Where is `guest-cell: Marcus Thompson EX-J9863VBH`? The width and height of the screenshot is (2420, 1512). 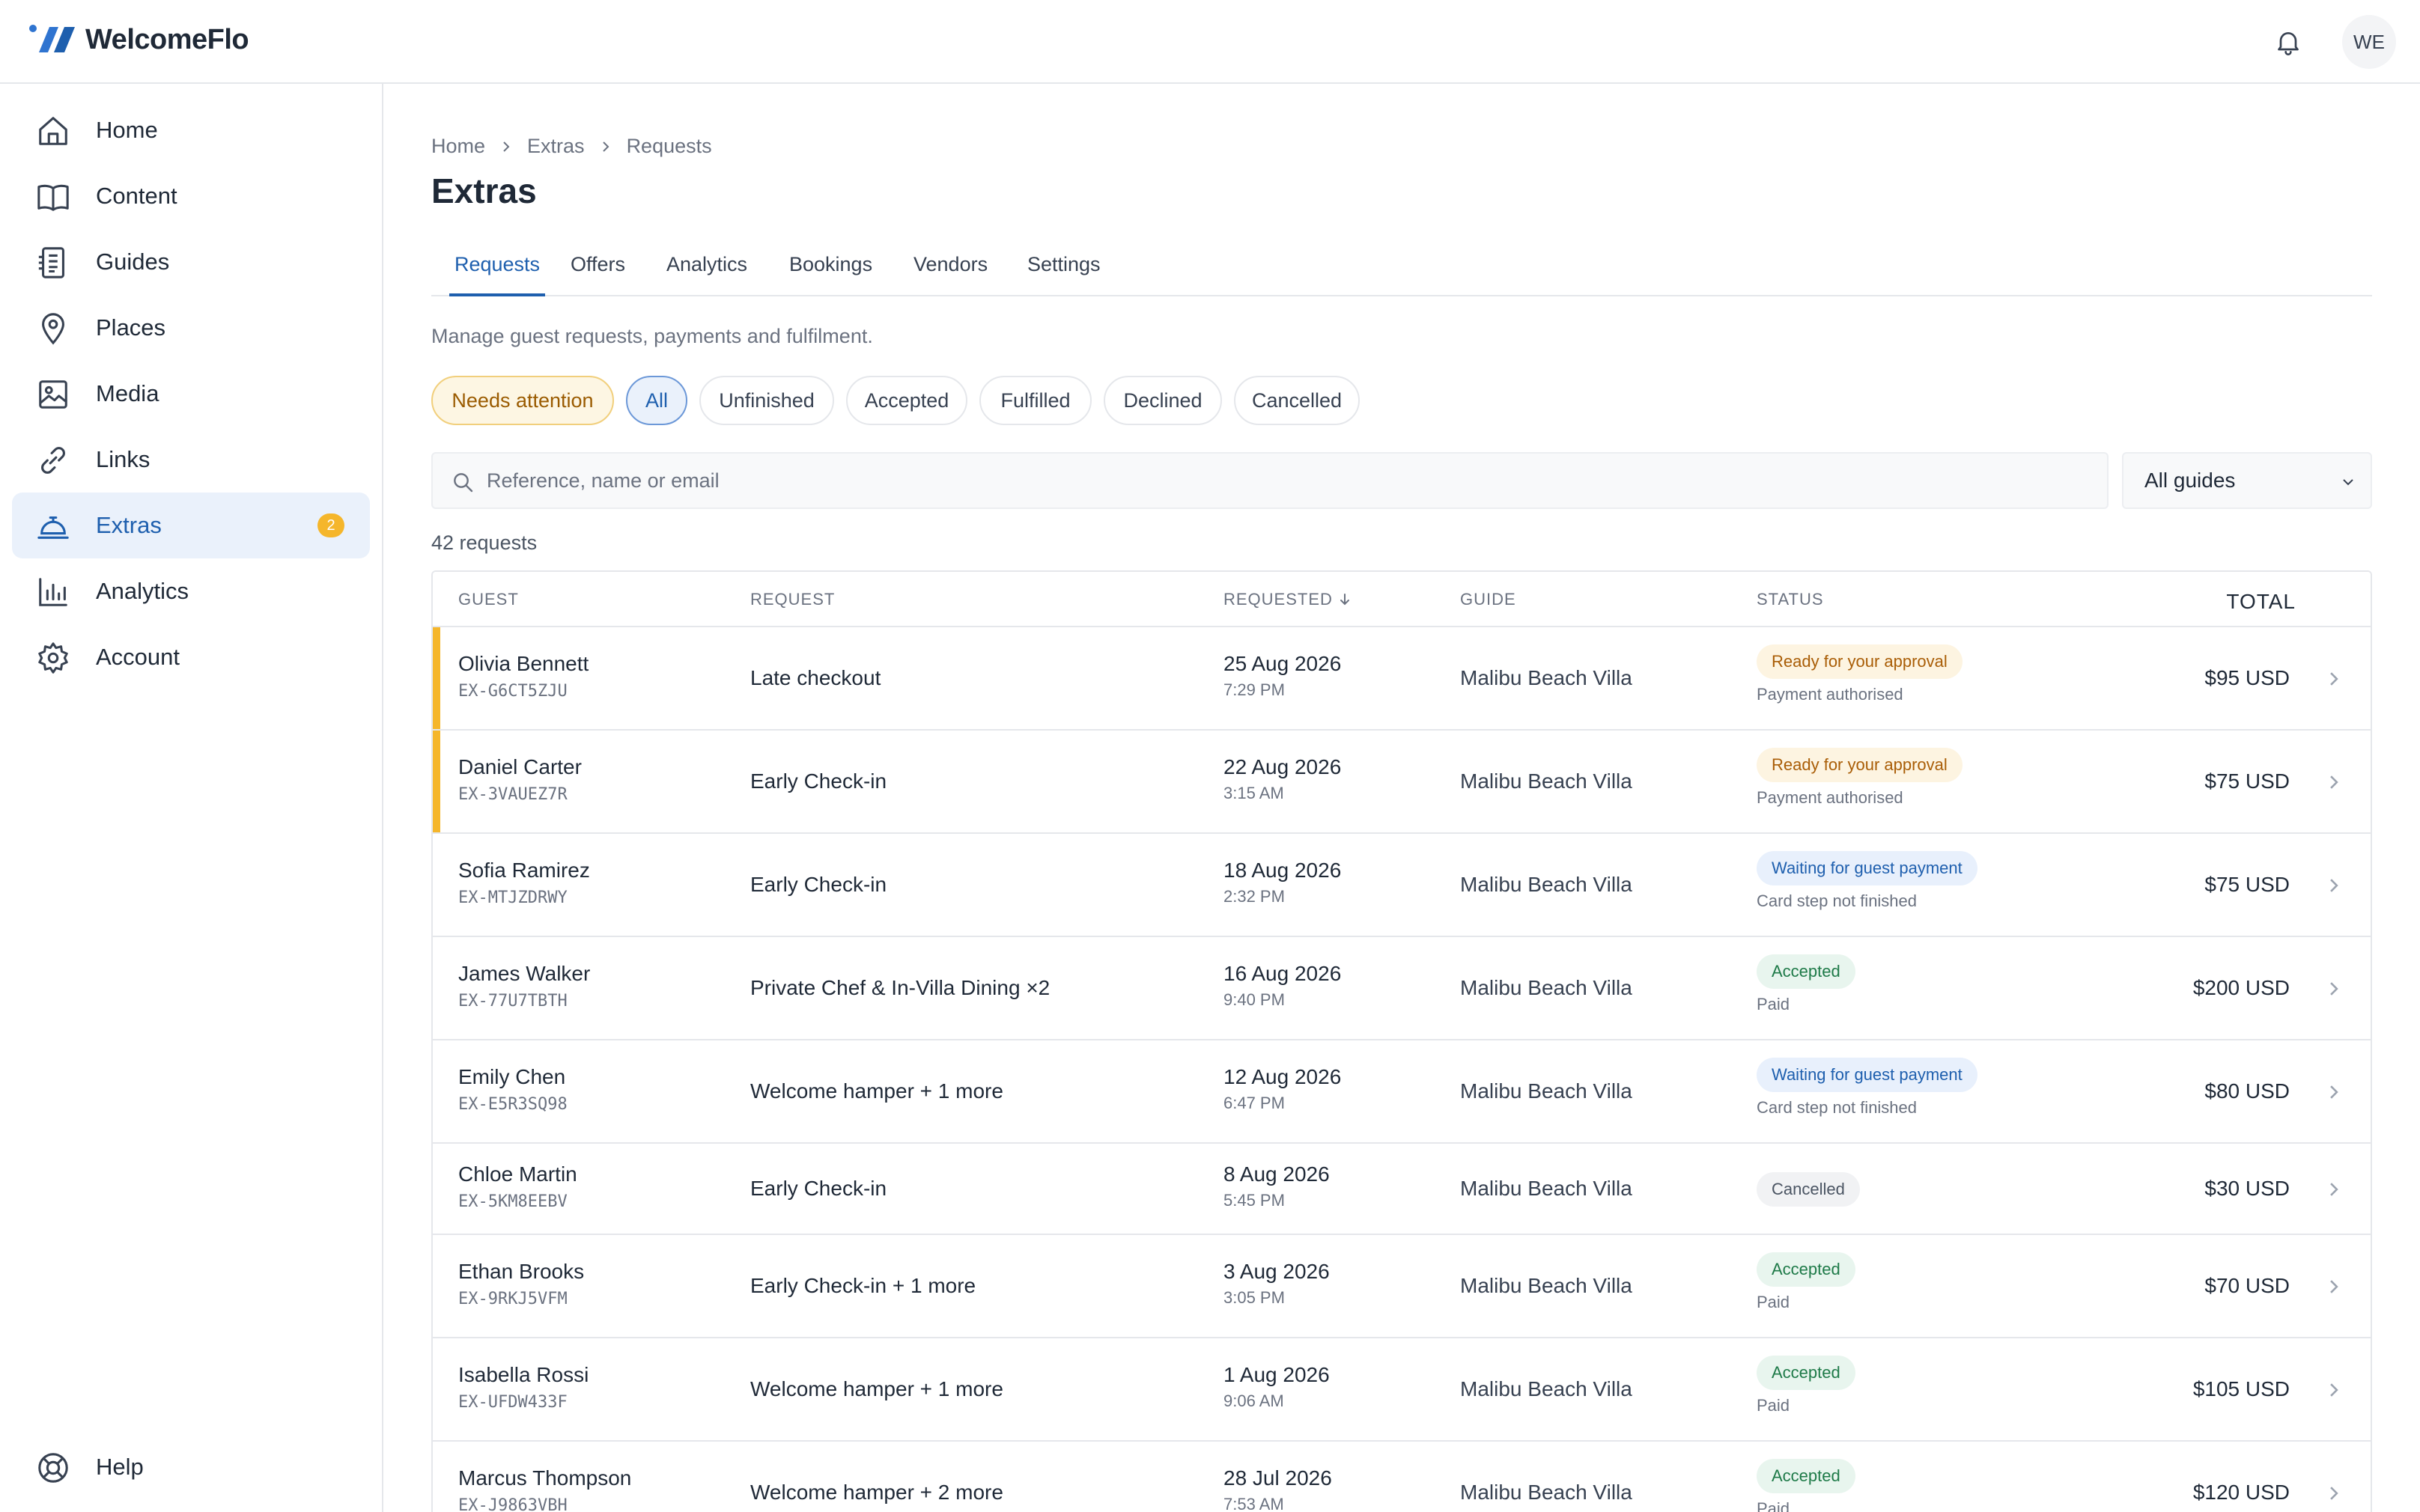 guest-cell: Marcus Thompson EX-J9863VBH is located at coordinates (544, 1489).